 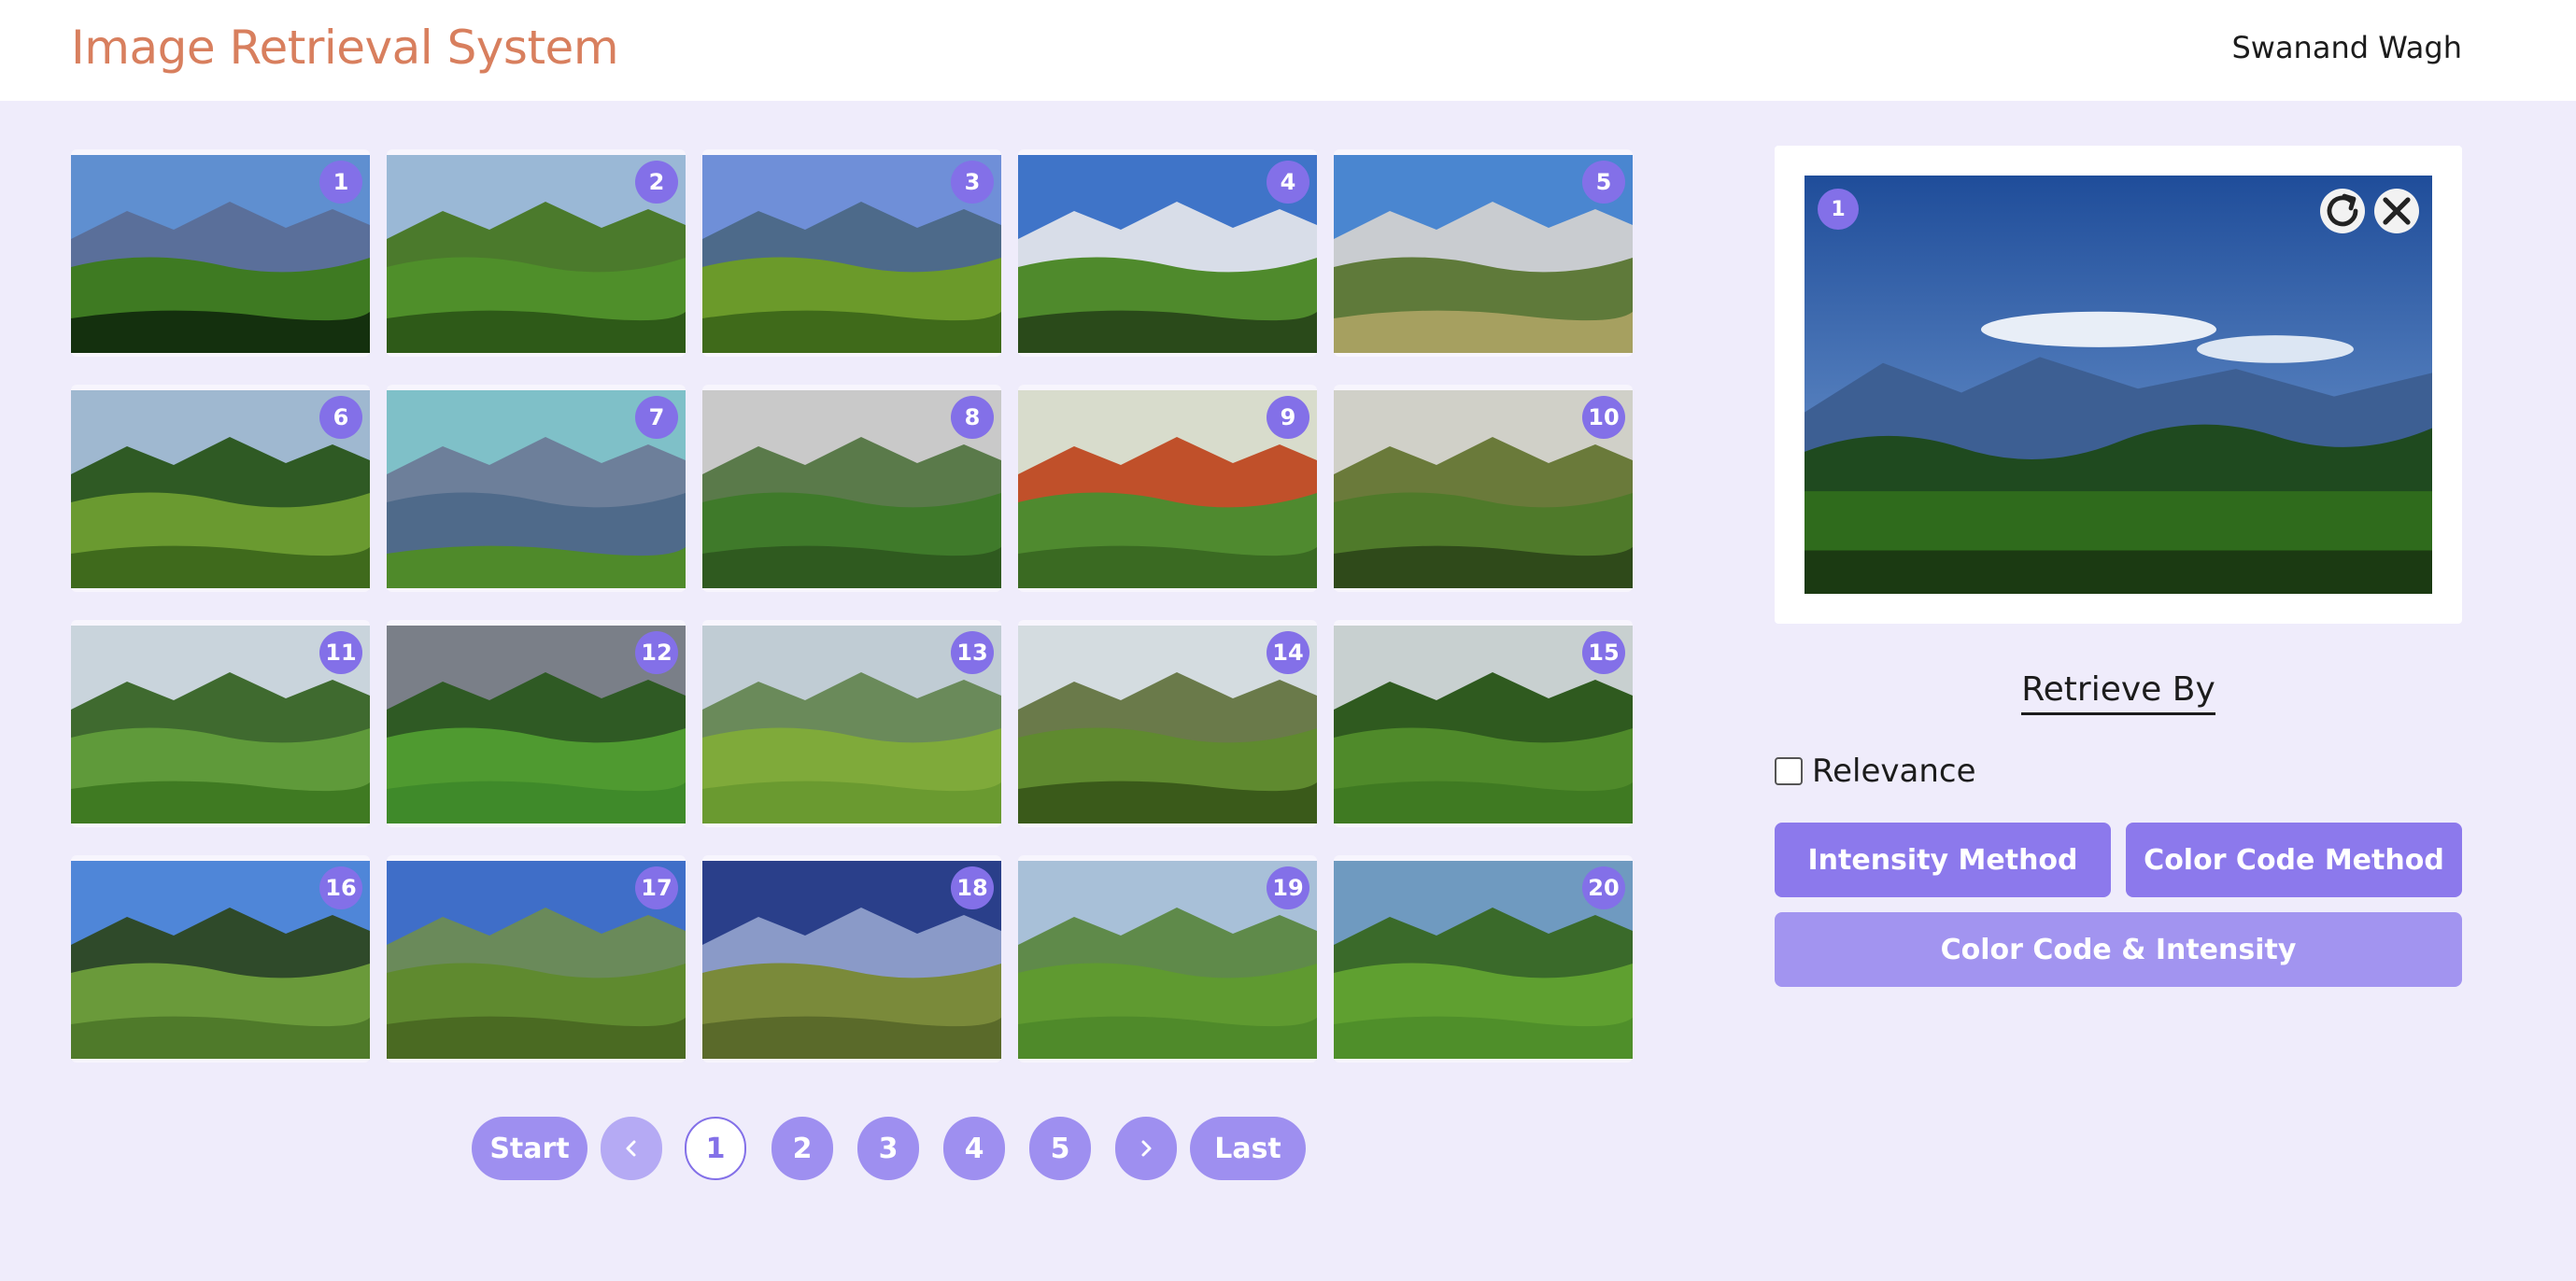 What do you see at coordinates (851, 724) in the screenshot?
I see `gallery-thumbnail: 13` at bounding box center [851, 724].